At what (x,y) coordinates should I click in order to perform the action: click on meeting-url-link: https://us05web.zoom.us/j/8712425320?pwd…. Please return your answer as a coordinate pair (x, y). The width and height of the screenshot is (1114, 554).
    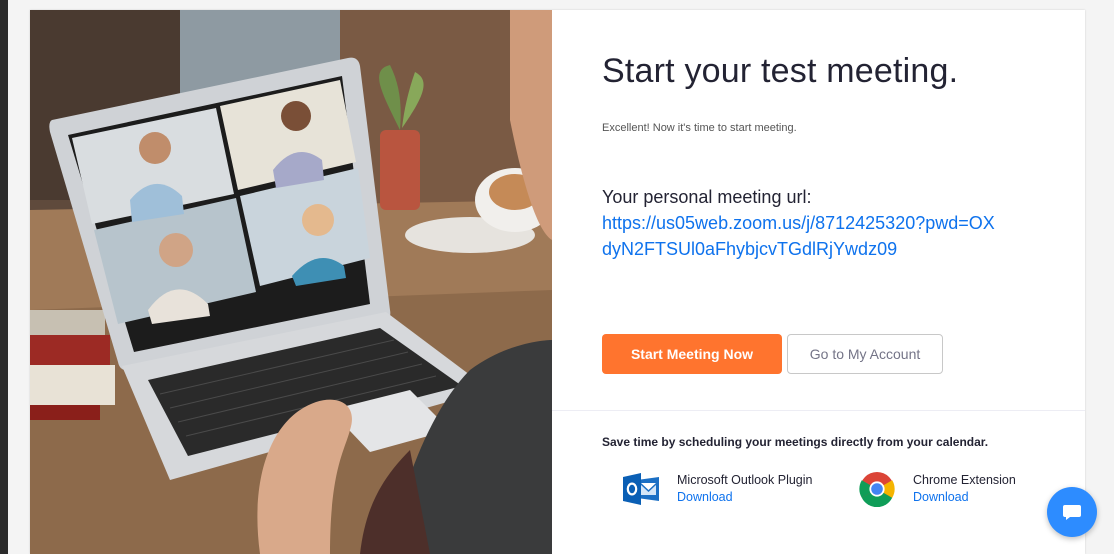
    Looking at the image, I should click on (802, 236).